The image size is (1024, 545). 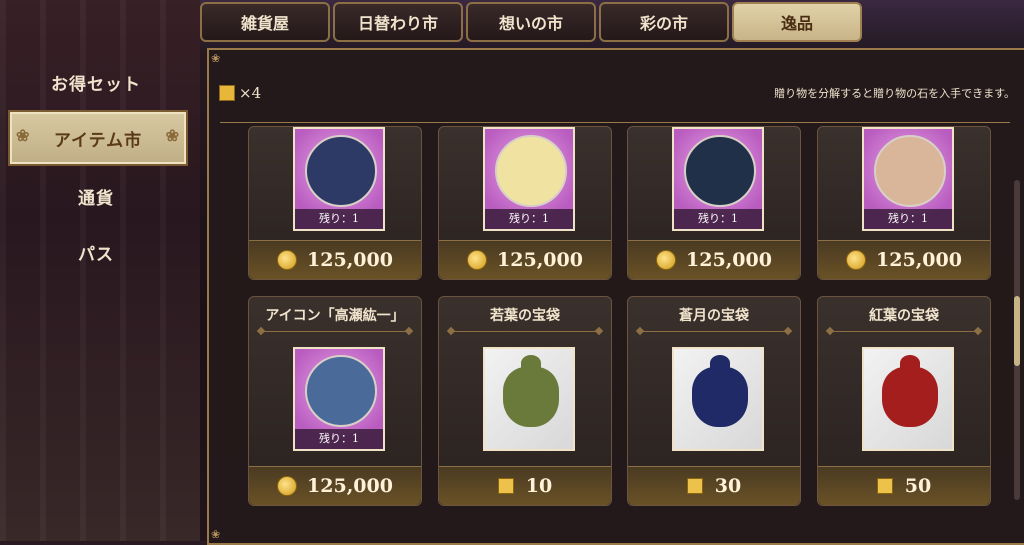 I want to click on tab-label: 日替わり市, so click(x=397, y=23).